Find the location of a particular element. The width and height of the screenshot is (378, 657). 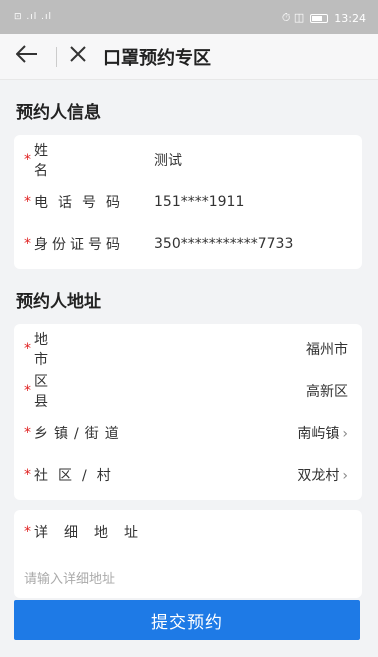

clock: 13:24 is located at coordinates (350, 18).